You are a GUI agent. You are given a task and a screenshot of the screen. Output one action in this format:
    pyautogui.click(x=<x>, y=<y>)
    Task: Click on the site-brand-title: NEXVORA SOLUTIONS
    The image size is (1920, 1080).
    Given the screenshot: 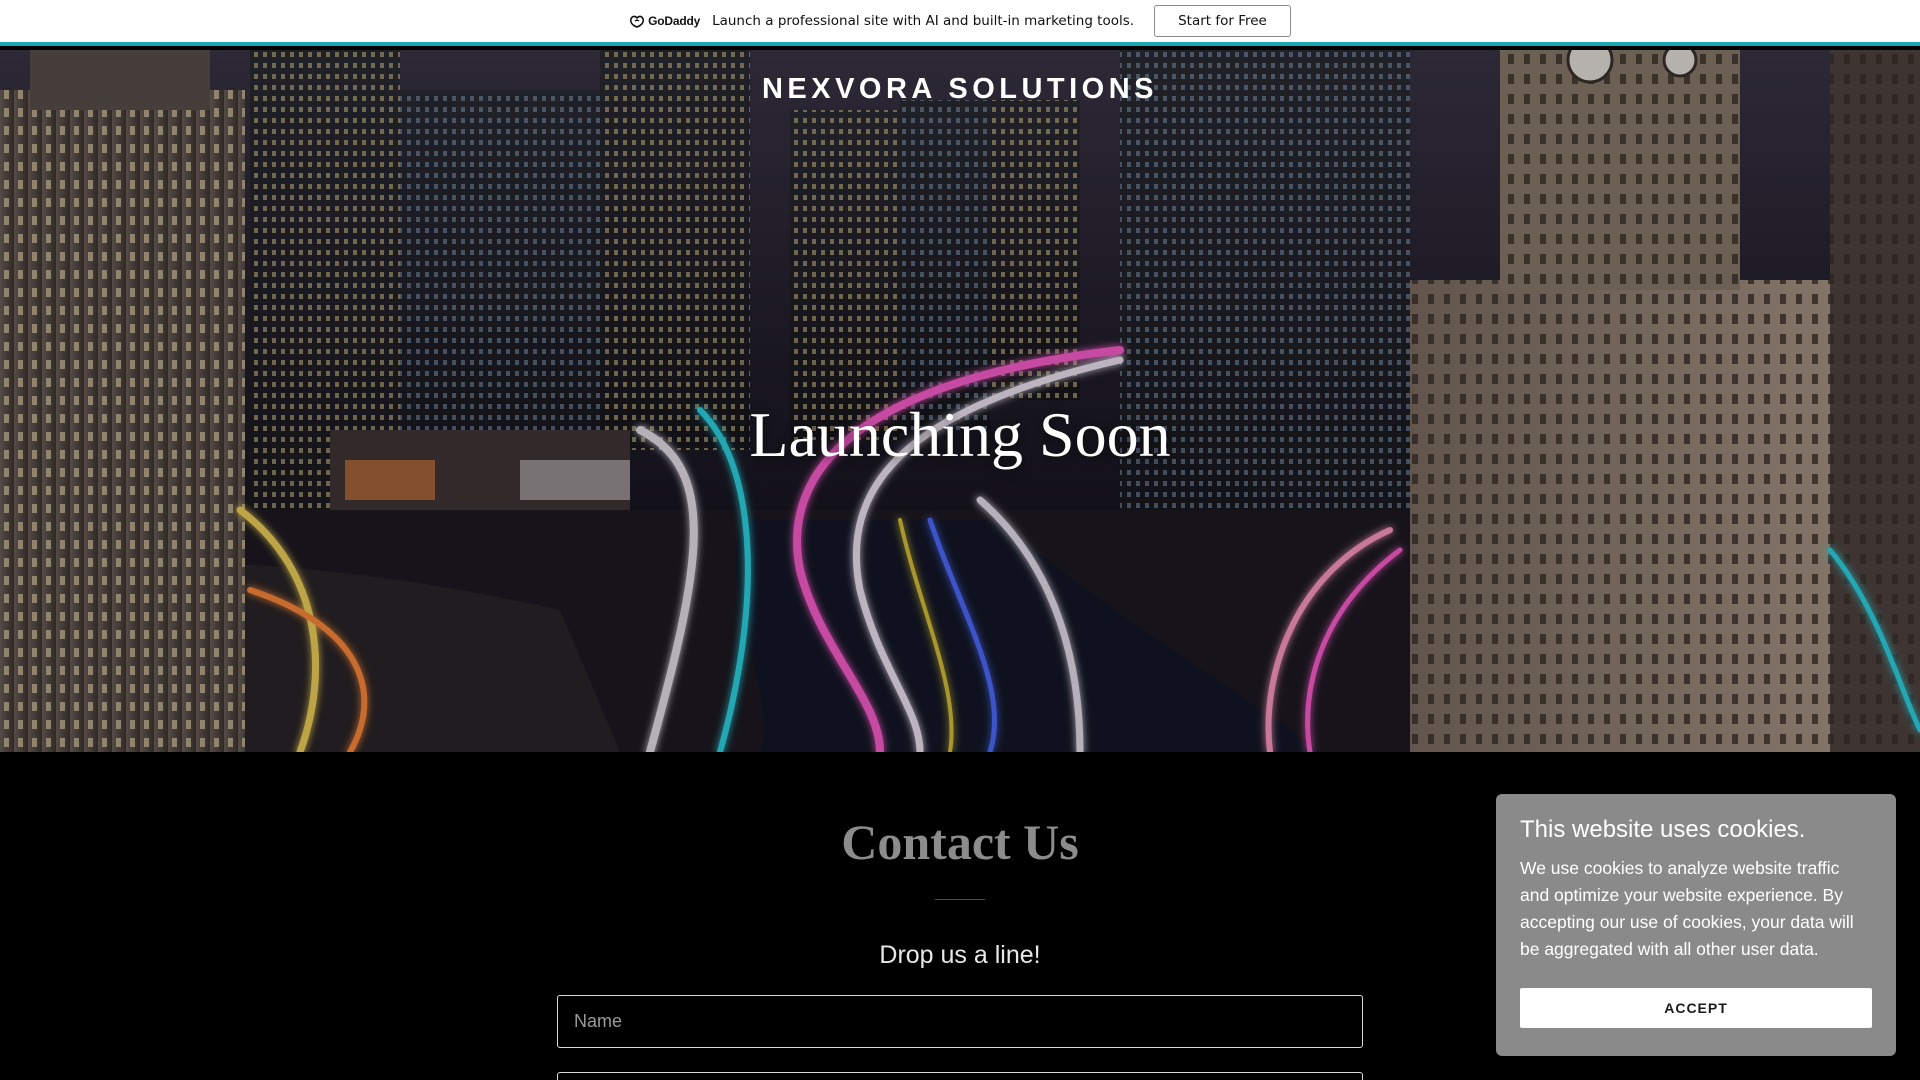 What is the action you would take?
    pyautogui.click(x=960, y=89)
    